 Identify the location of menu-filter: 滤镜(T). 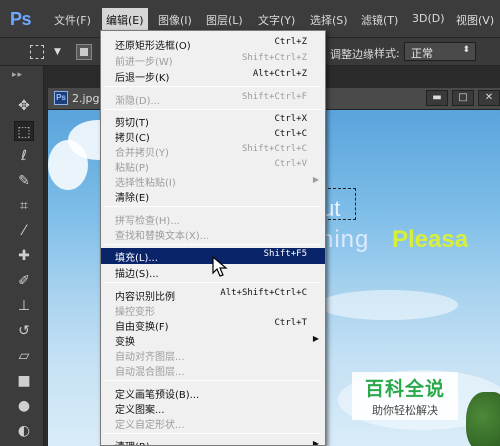
(379, 20).